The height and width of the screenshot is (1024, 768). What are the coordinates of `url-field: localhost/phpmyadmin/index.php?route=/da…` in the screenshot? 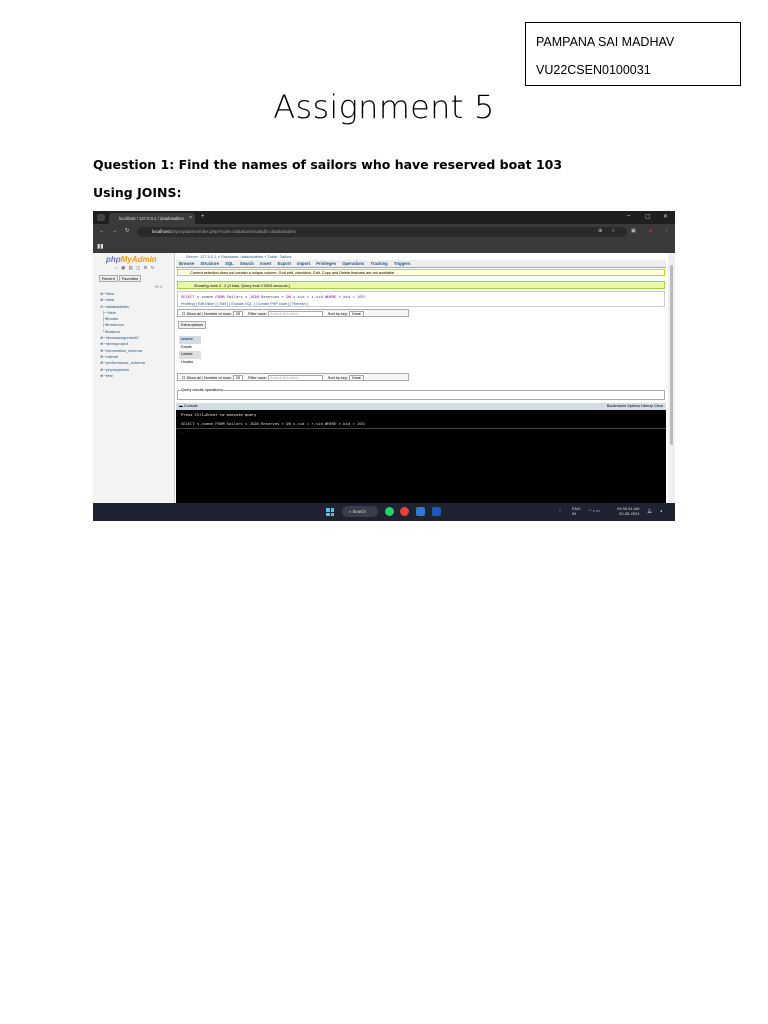 It's located at (382, 232).